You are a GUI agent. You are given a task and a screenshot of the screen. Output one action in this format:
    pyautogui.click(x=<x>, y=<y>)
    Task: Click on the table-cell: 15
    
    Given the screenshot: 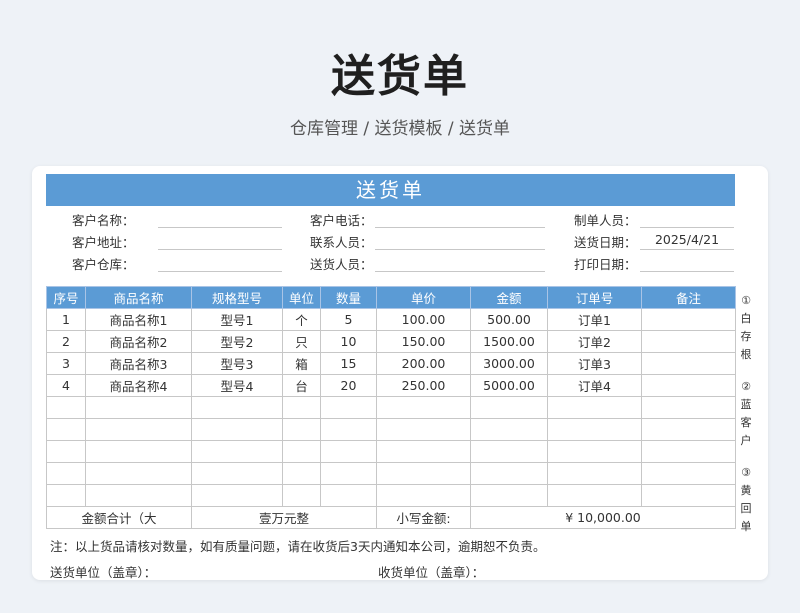 What is the action you would take?
    pyautogui.click(x=348, y=363)
    